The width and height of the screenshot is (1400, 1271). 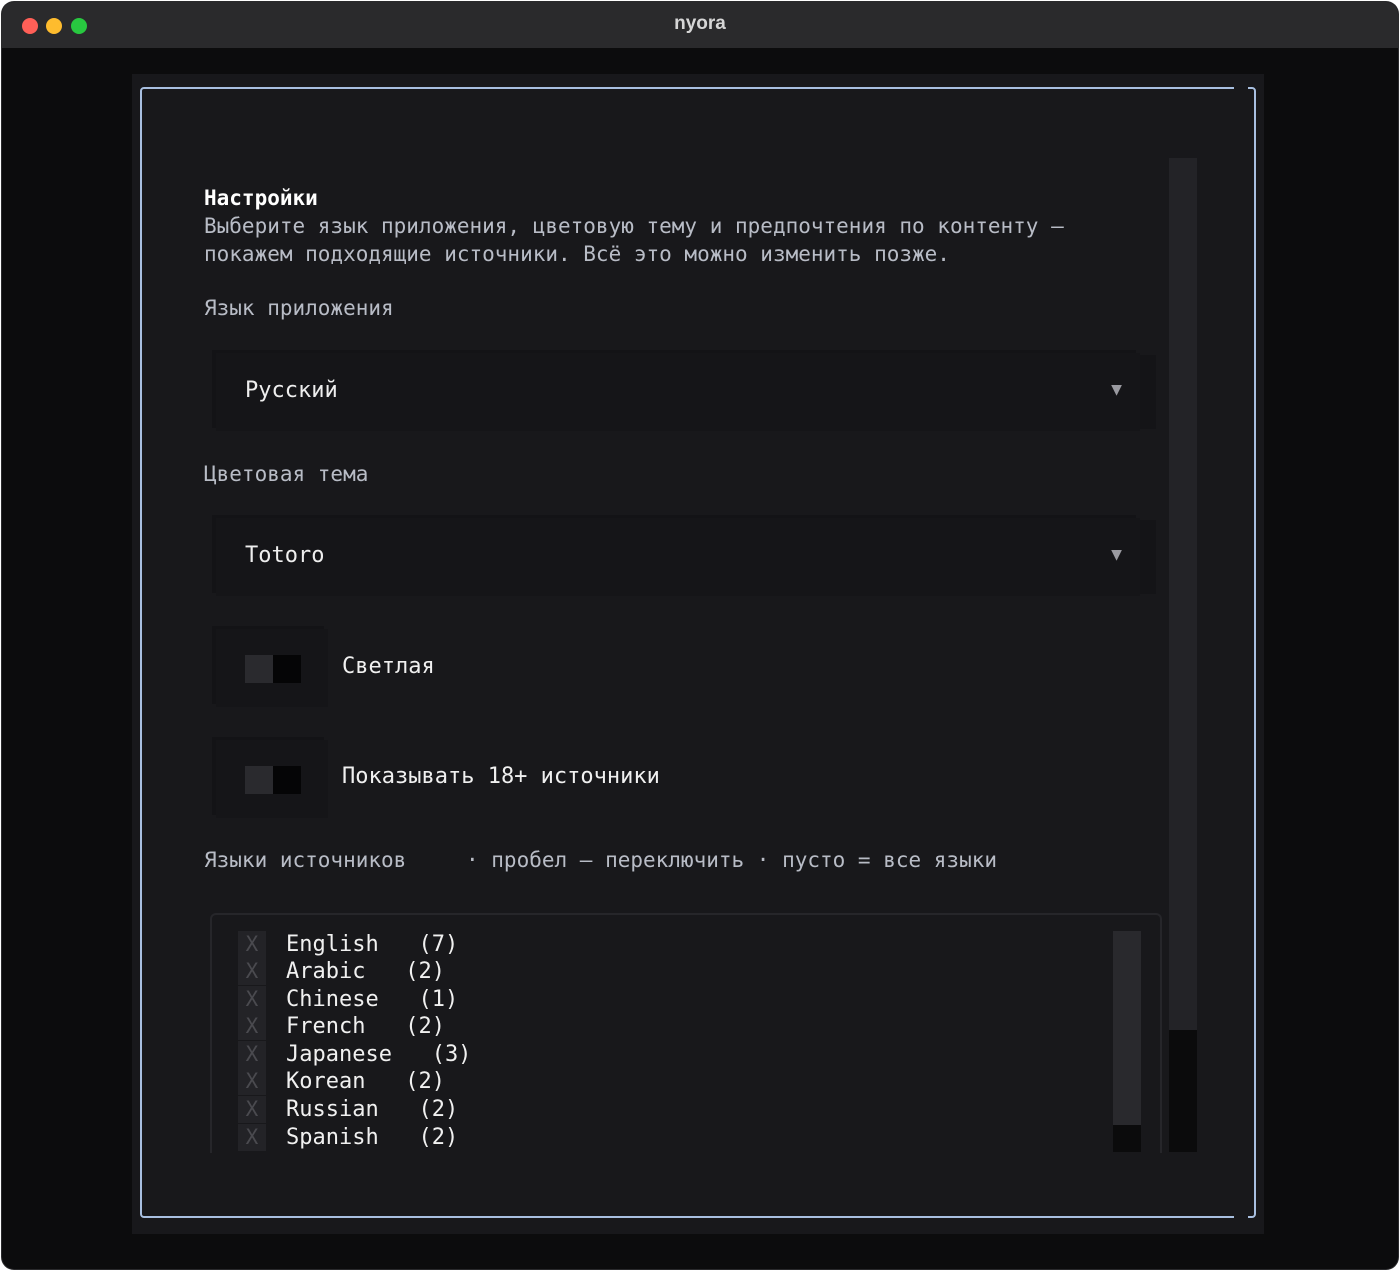 What do you see at coordinates (365, 971) in the screenshot?
I see `language-name: Arabic (2)` at bounding box center [365, 971].